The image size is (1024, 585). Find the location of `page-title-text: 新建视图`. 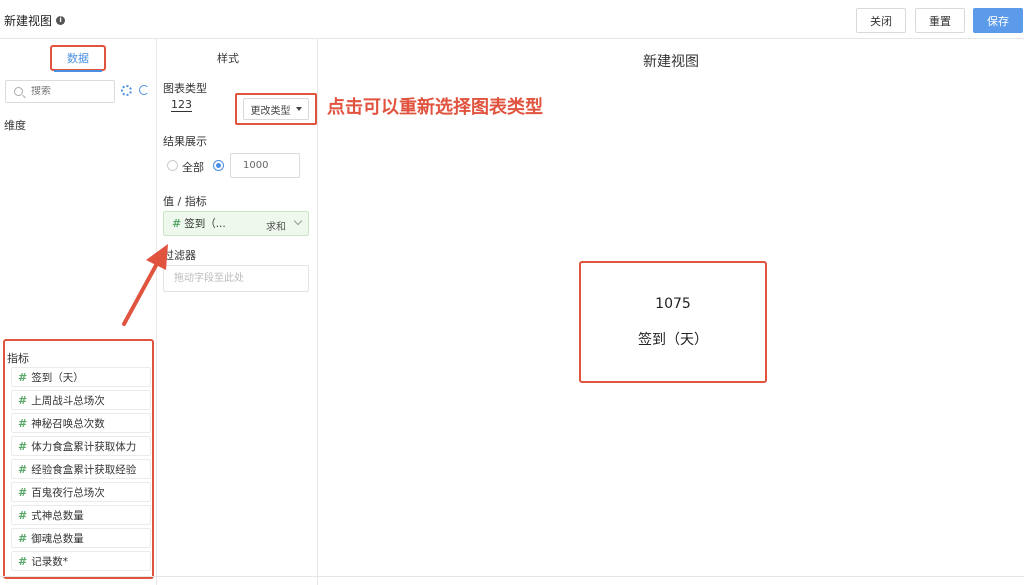

page-title-text: 新建视图 is located at coordinates (28, 21).